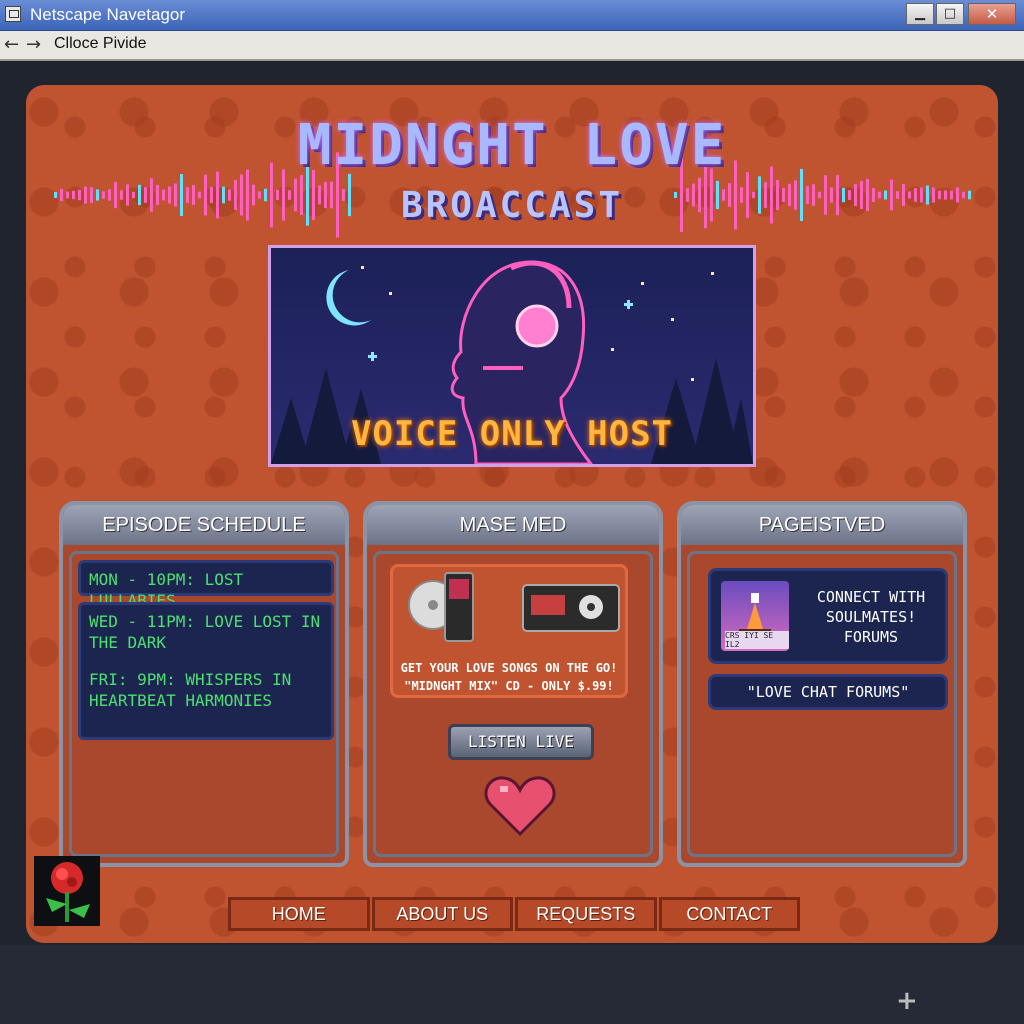 The width and height of the screenshot is (1024, 1024). Describe the element at coordinates (757, 640) in the screenshot. I see `thumbnail-caption: CRS IYI SE IL2` at that location.